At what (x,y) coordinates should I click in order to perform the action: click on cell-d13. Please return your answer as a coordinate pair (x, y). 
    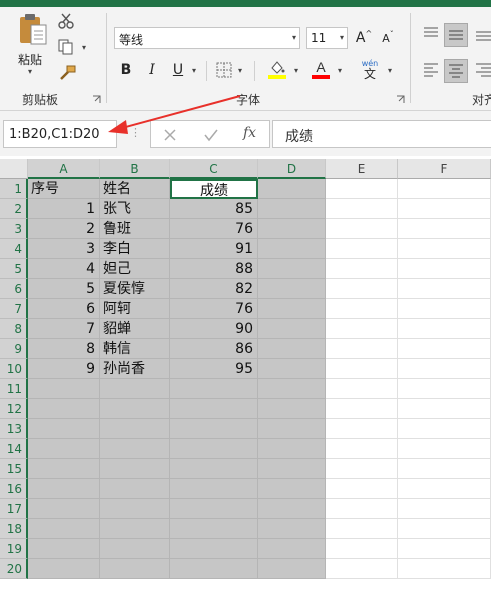
    Looking at the image, I should click on (292, 429).